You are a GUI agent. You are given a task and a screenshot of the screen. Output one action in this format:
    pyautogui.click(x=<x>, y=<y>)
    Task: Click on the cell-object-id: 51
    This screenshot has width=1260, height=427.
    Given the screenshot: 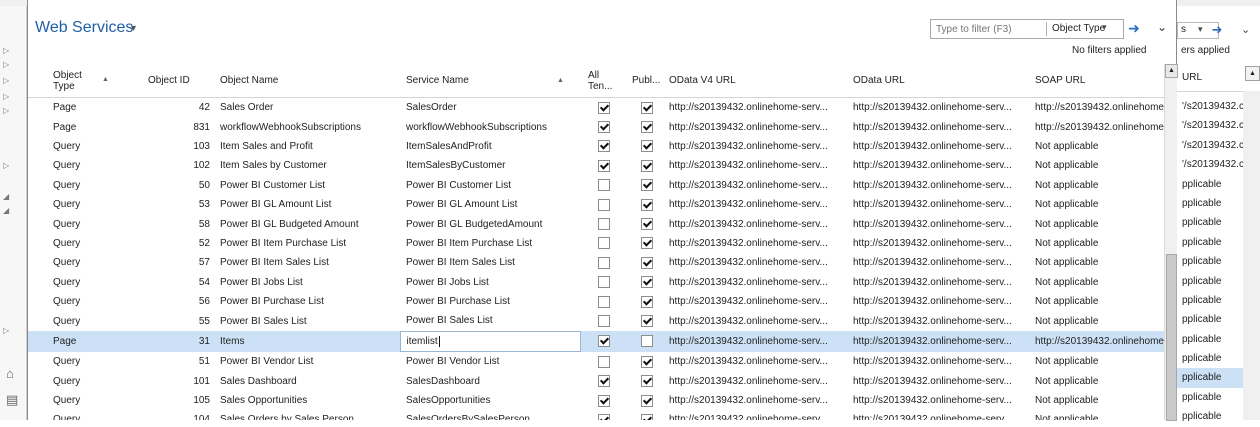 What is the action you would take?
    pyautogui.click(x=181, y=362)
    